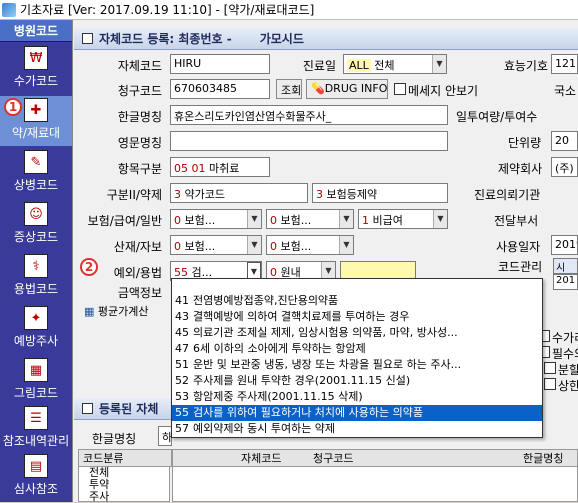 This screenshot has width=578, height=503. I want to click on maker-input: (주), so click(564, 167).